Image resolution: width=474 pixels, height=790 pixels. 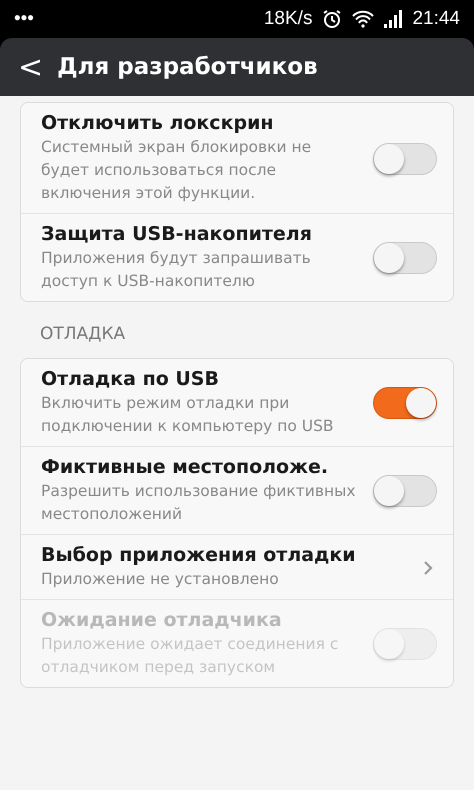 What do you see at coordinates (184, 467) in the screenshot?
I see `setting-title: Фиктивные местоположе.` at bounding box center [184, 467].